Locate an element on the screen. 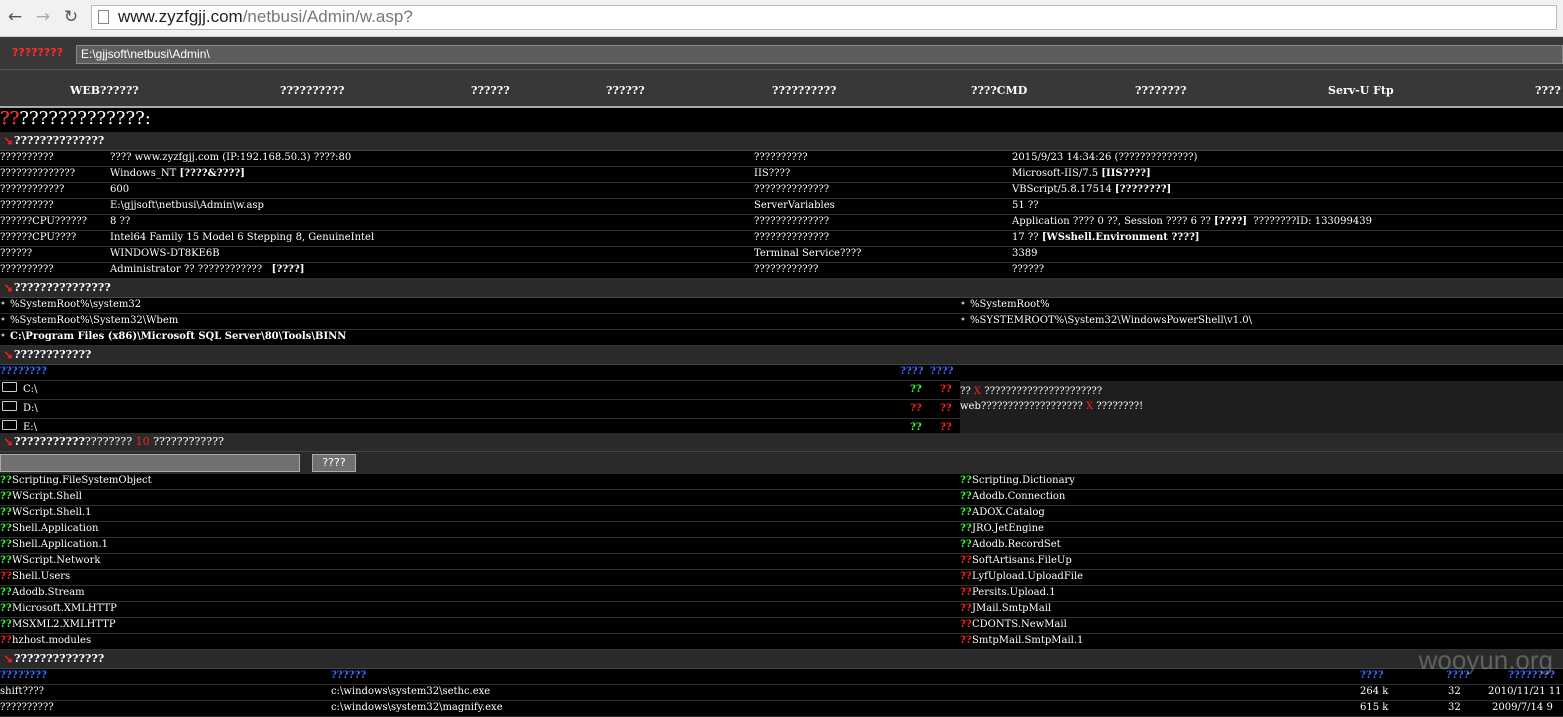  url-text: www.zyzfgjj.com/netbusi/Admin/w.asp? is located at coordinates (265, 17).